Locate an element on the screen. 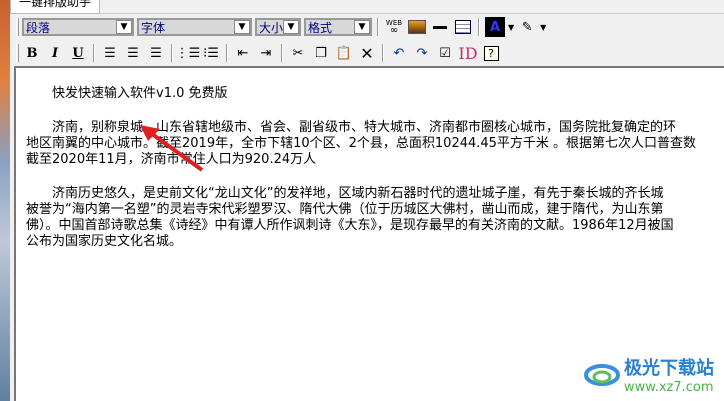  font-select: 字体 ▼ is located at coordinates (194, 27).